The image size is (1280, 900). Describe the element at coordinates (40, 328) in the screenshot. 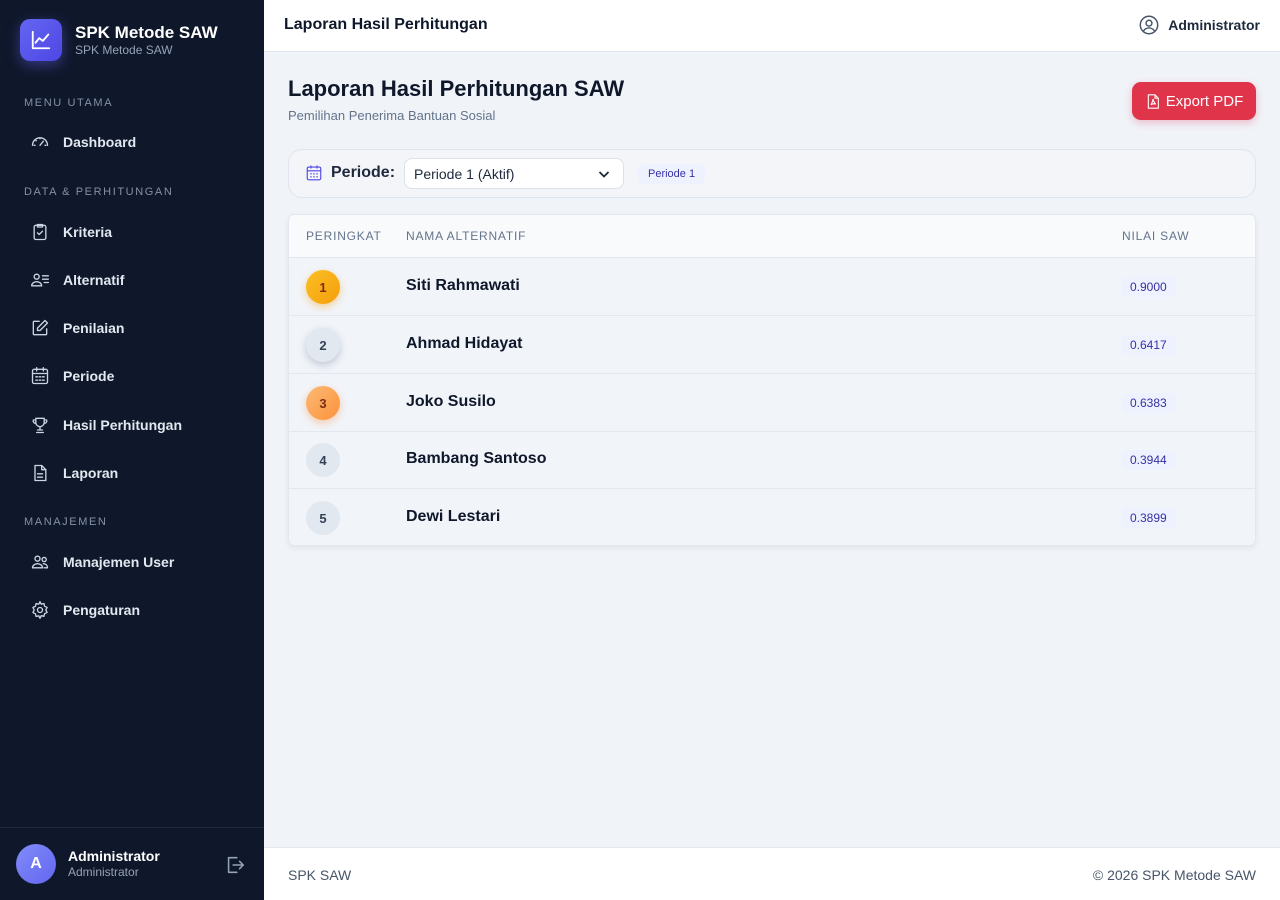

I see `edit-icon` at that location.